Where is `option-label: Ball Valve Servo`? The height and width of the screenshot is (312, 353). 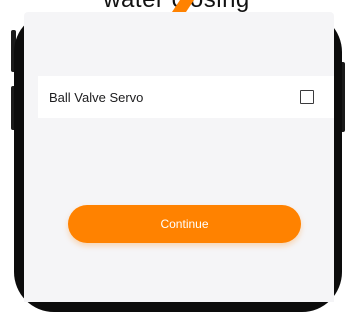
option-label: Ball Valve Servo is located at coordinates (96, 97).